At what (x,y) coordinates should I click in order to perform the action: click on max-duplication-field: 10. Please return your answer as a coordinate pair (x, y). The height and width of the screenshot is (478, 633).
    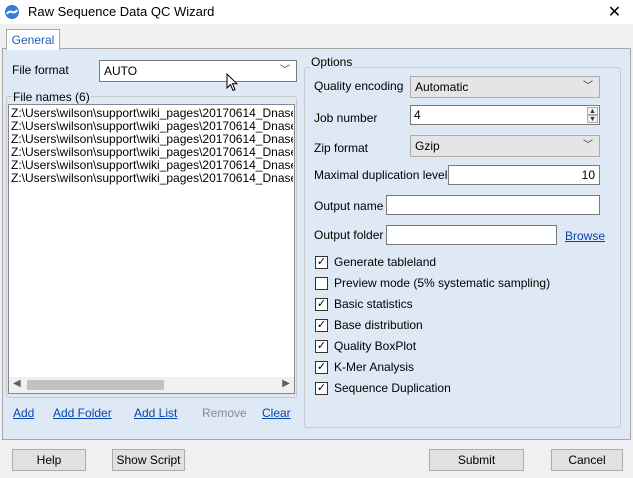
    Looking at the image, I should click on (524, 175).